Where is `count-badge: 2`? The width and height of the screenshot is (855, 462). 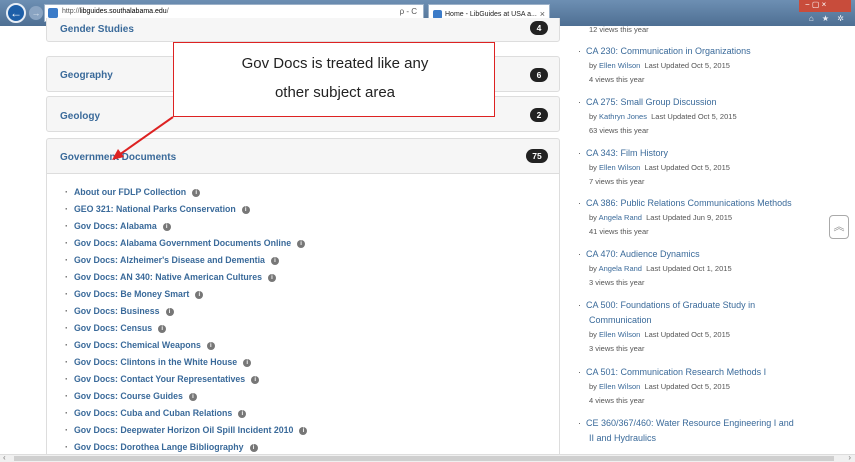
count-badge: 2 is located at coordinates (539, 115).